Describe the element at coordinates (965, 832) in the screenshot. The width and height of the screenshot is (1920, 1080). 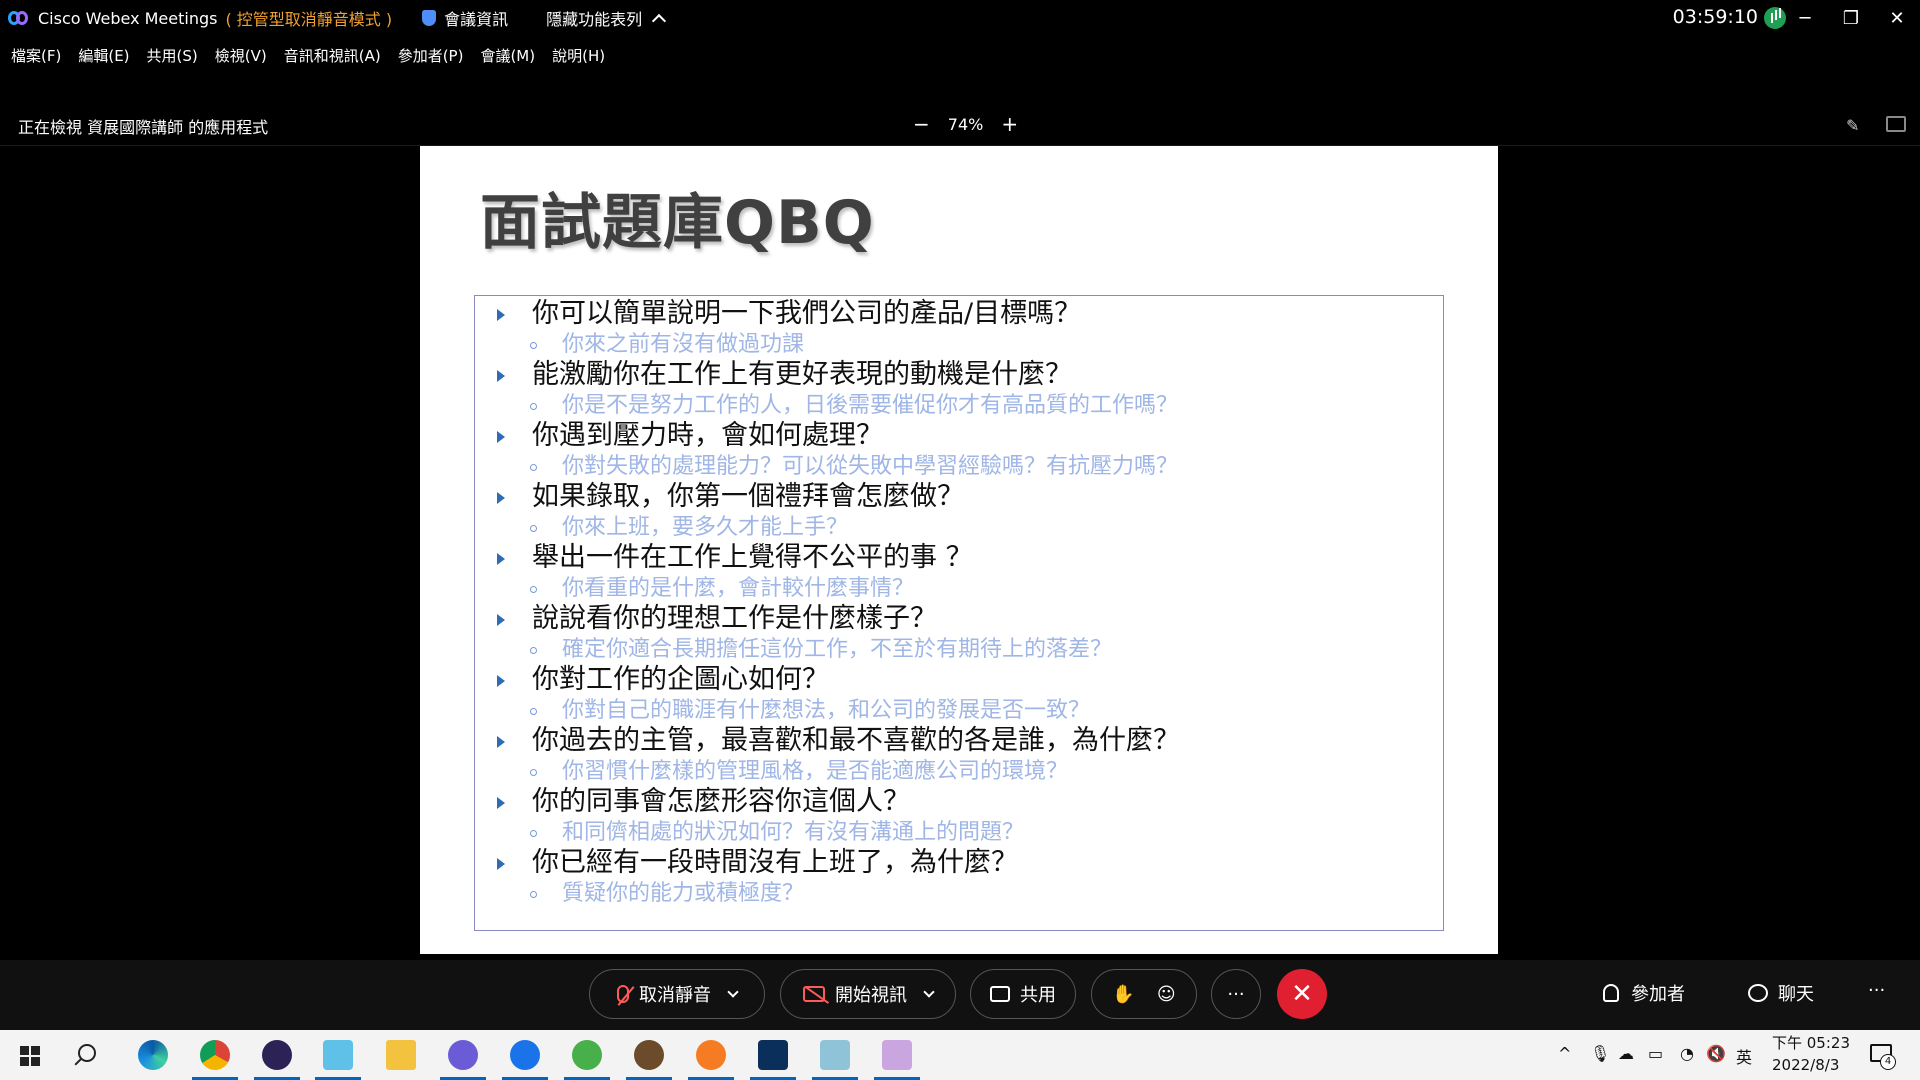
I see `question-subpoint: 和同儕相處的狀況如何？有沒有溝通上的問題？` at that location.